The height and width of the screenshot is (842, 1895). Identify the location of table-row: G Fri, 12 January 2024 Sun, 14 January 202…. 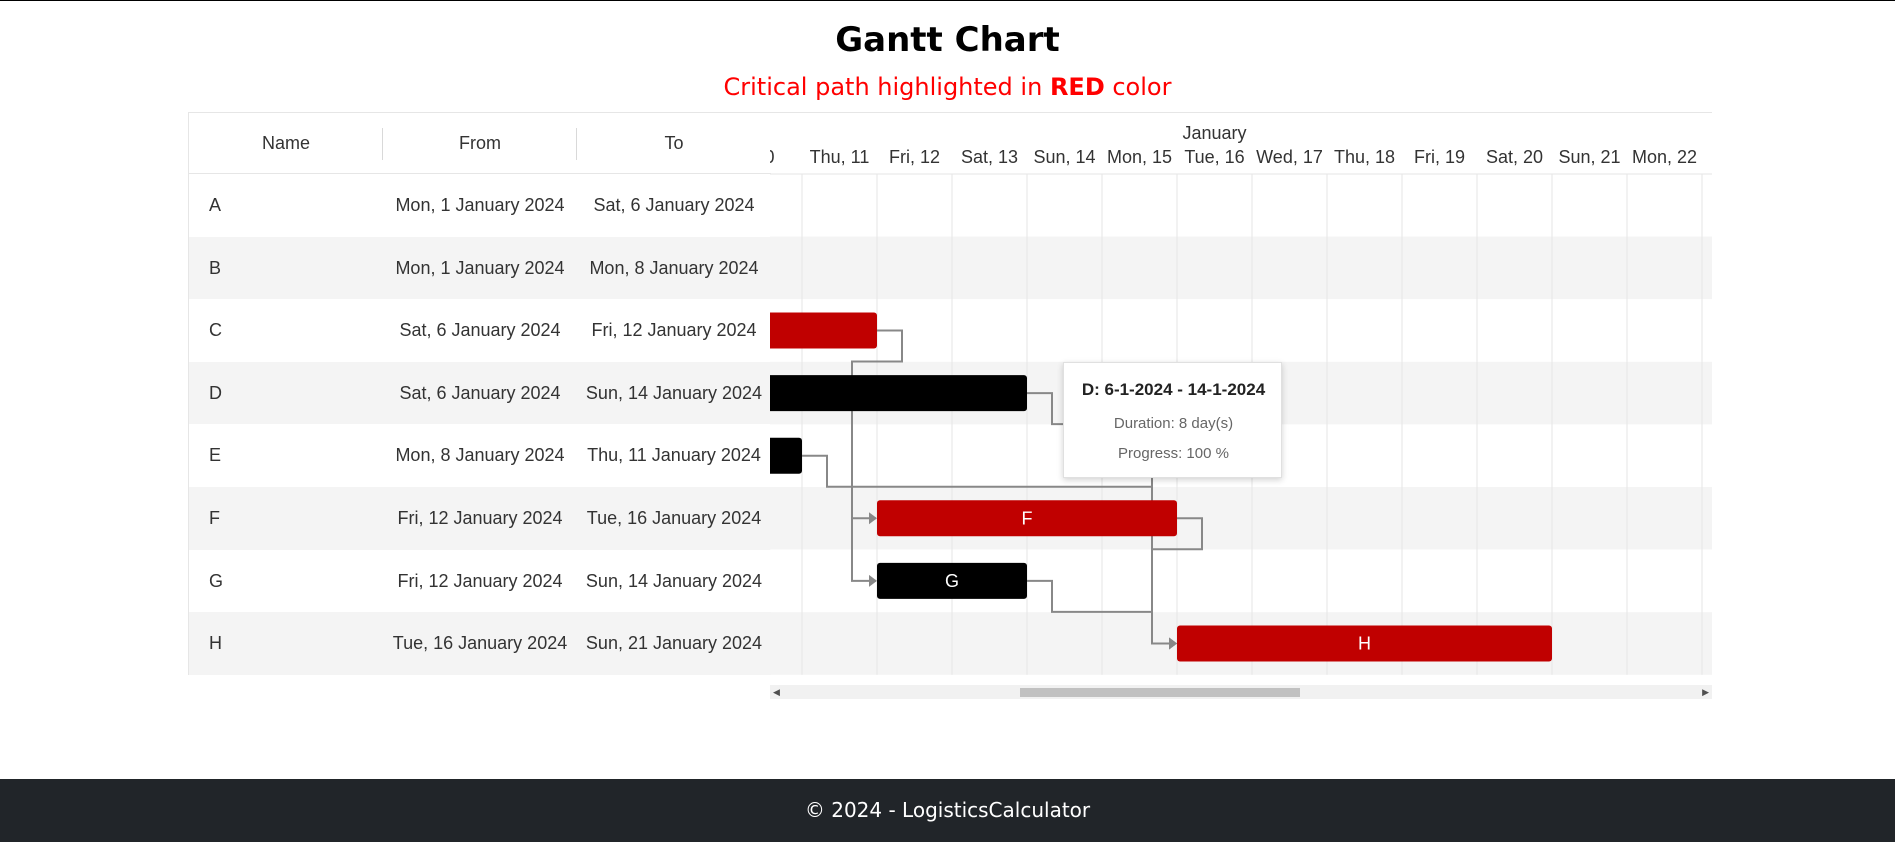
(480, 581).